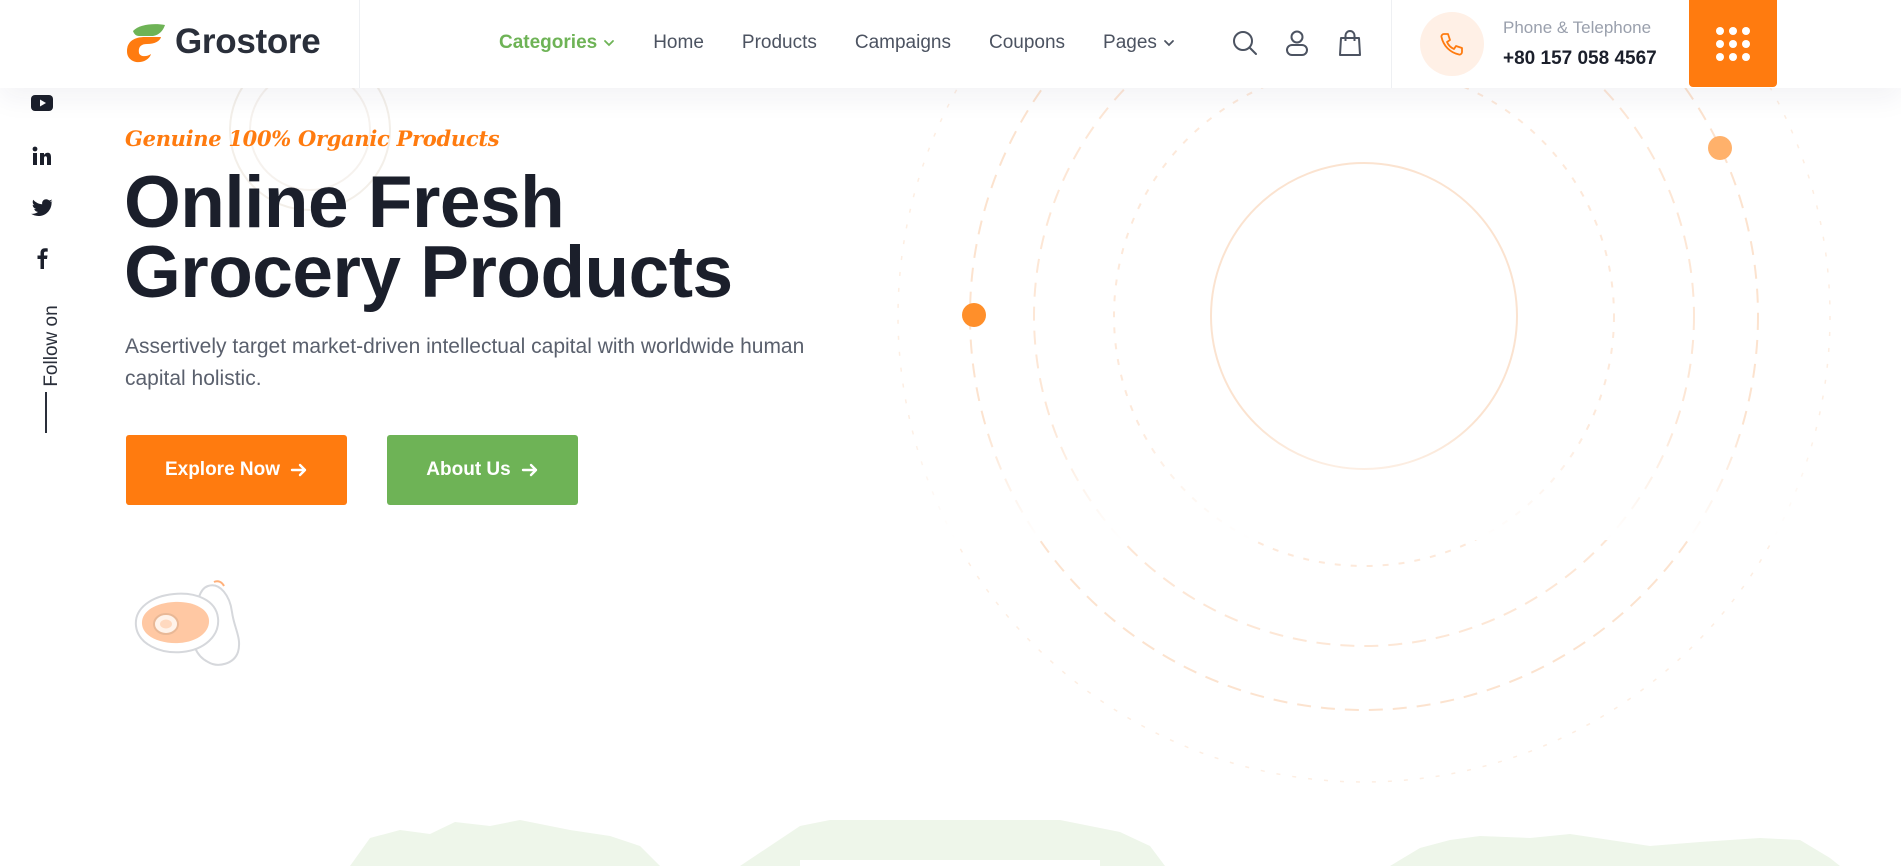  I want to click on shopping-bag-icon, so click(1350, 43).